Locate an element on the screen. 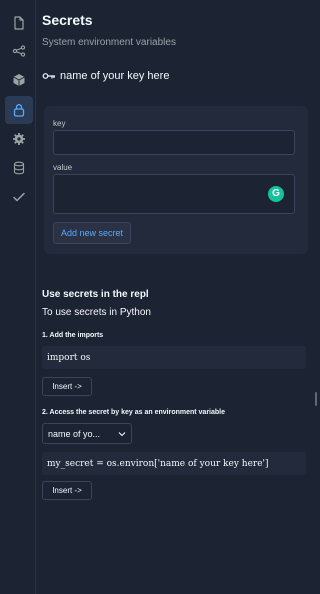 The height and width of the screenshot is (594, 320). settings-tab is located at coordinates (19, 139).